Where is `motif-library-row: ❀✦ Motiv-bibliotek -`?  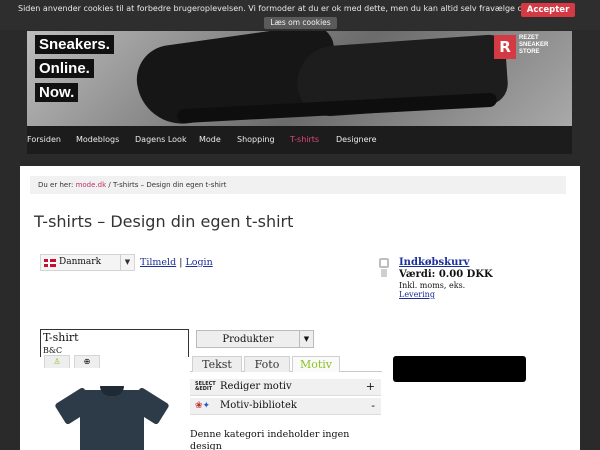
motif-library-row: ❀✦ Motiv-bibliotek - is located at coordinates (285, 406).